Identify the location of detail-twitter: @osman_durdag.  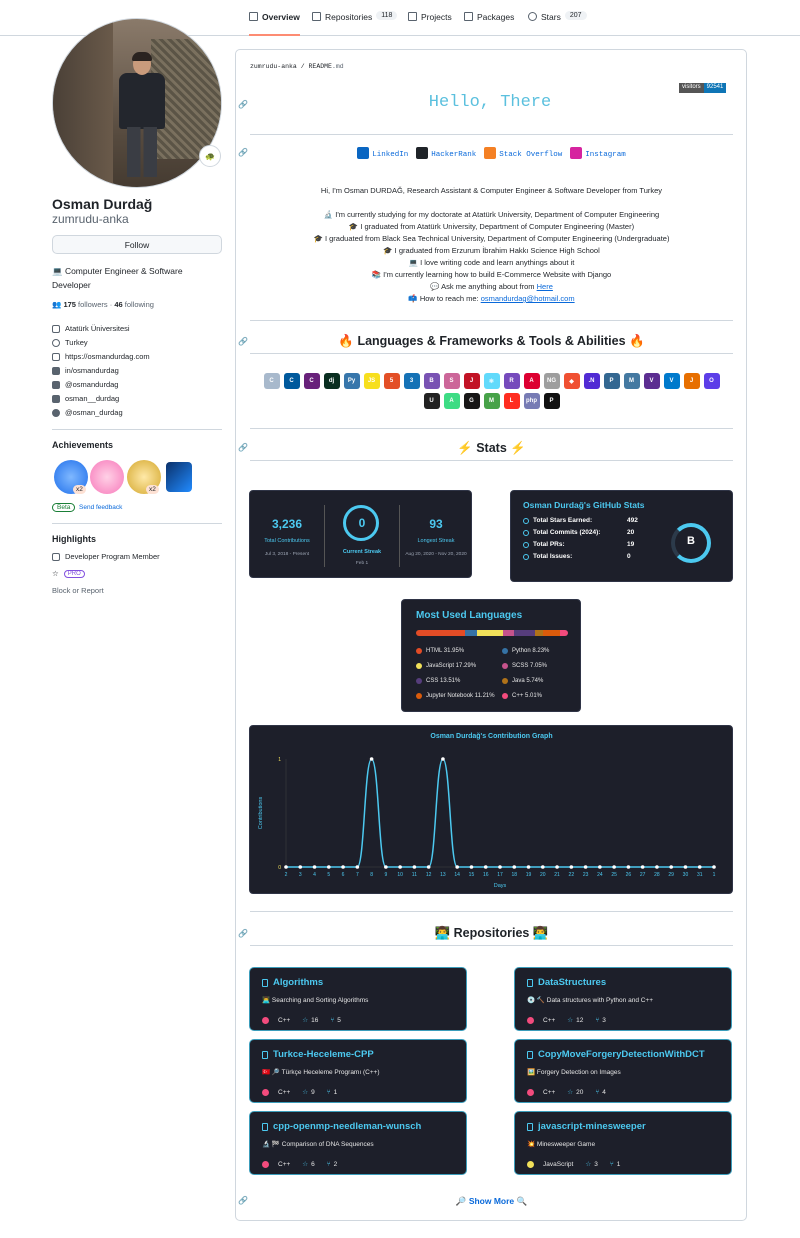
(87, 412).